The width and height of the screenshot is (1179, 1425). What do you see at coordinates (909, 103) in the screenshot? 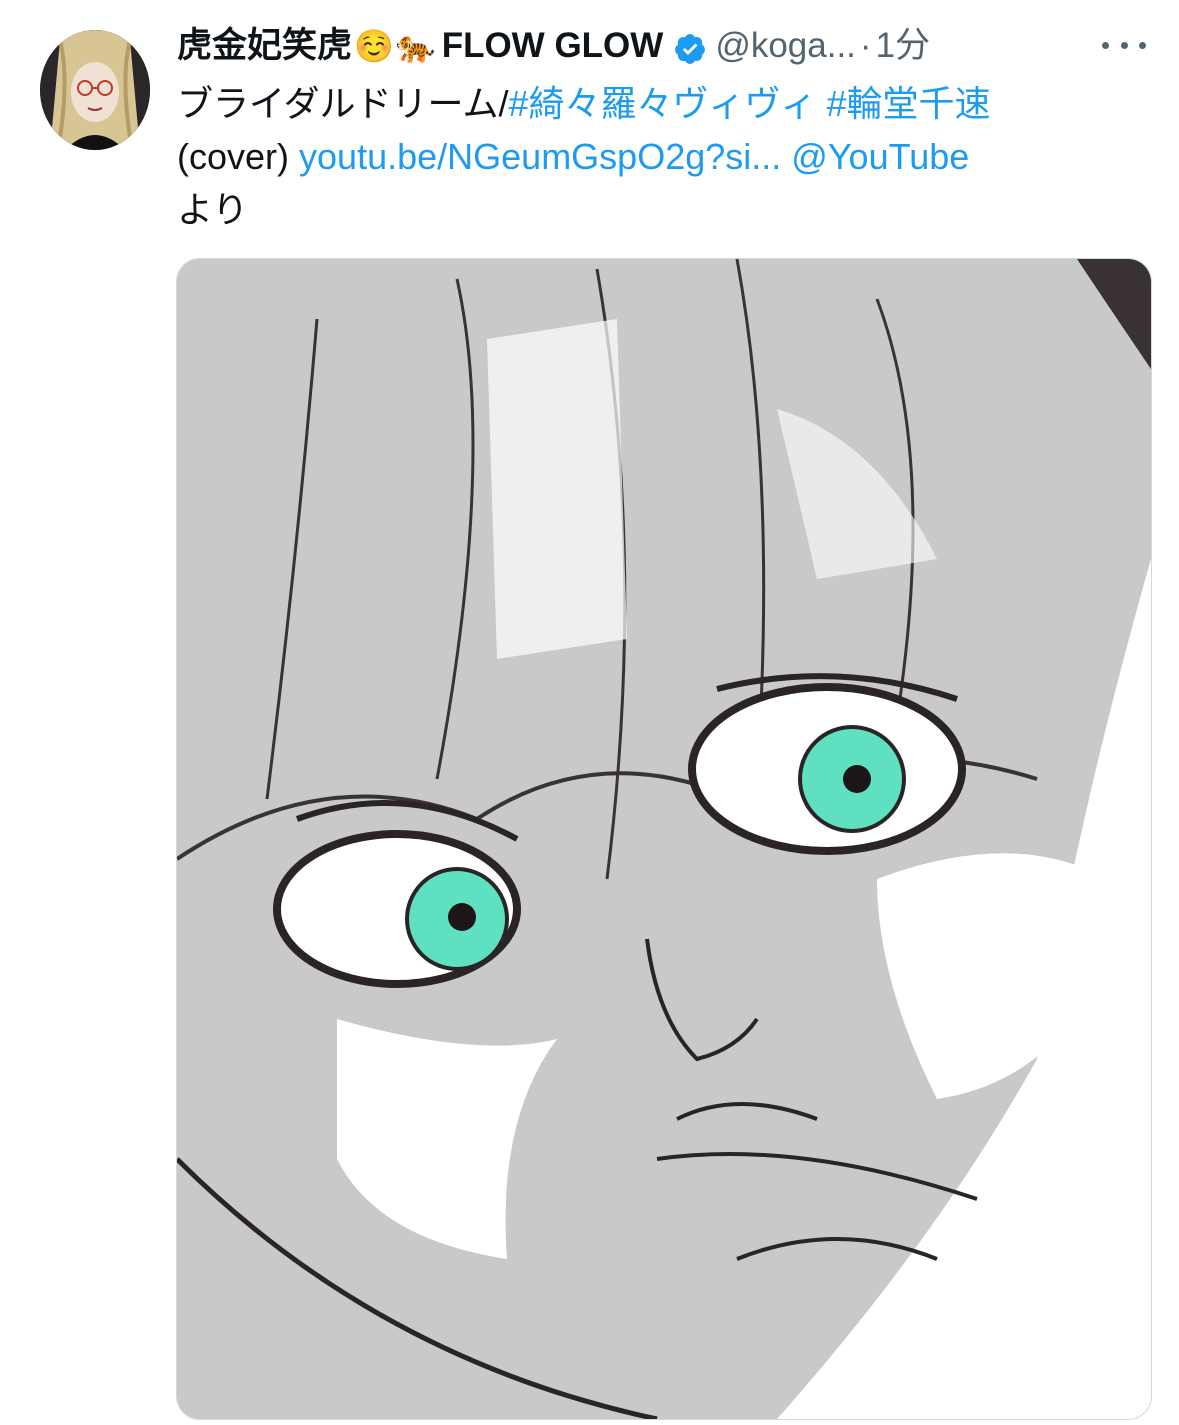
I see `hashtag-link: #輪堂千速` at bounding box center [909, 103].